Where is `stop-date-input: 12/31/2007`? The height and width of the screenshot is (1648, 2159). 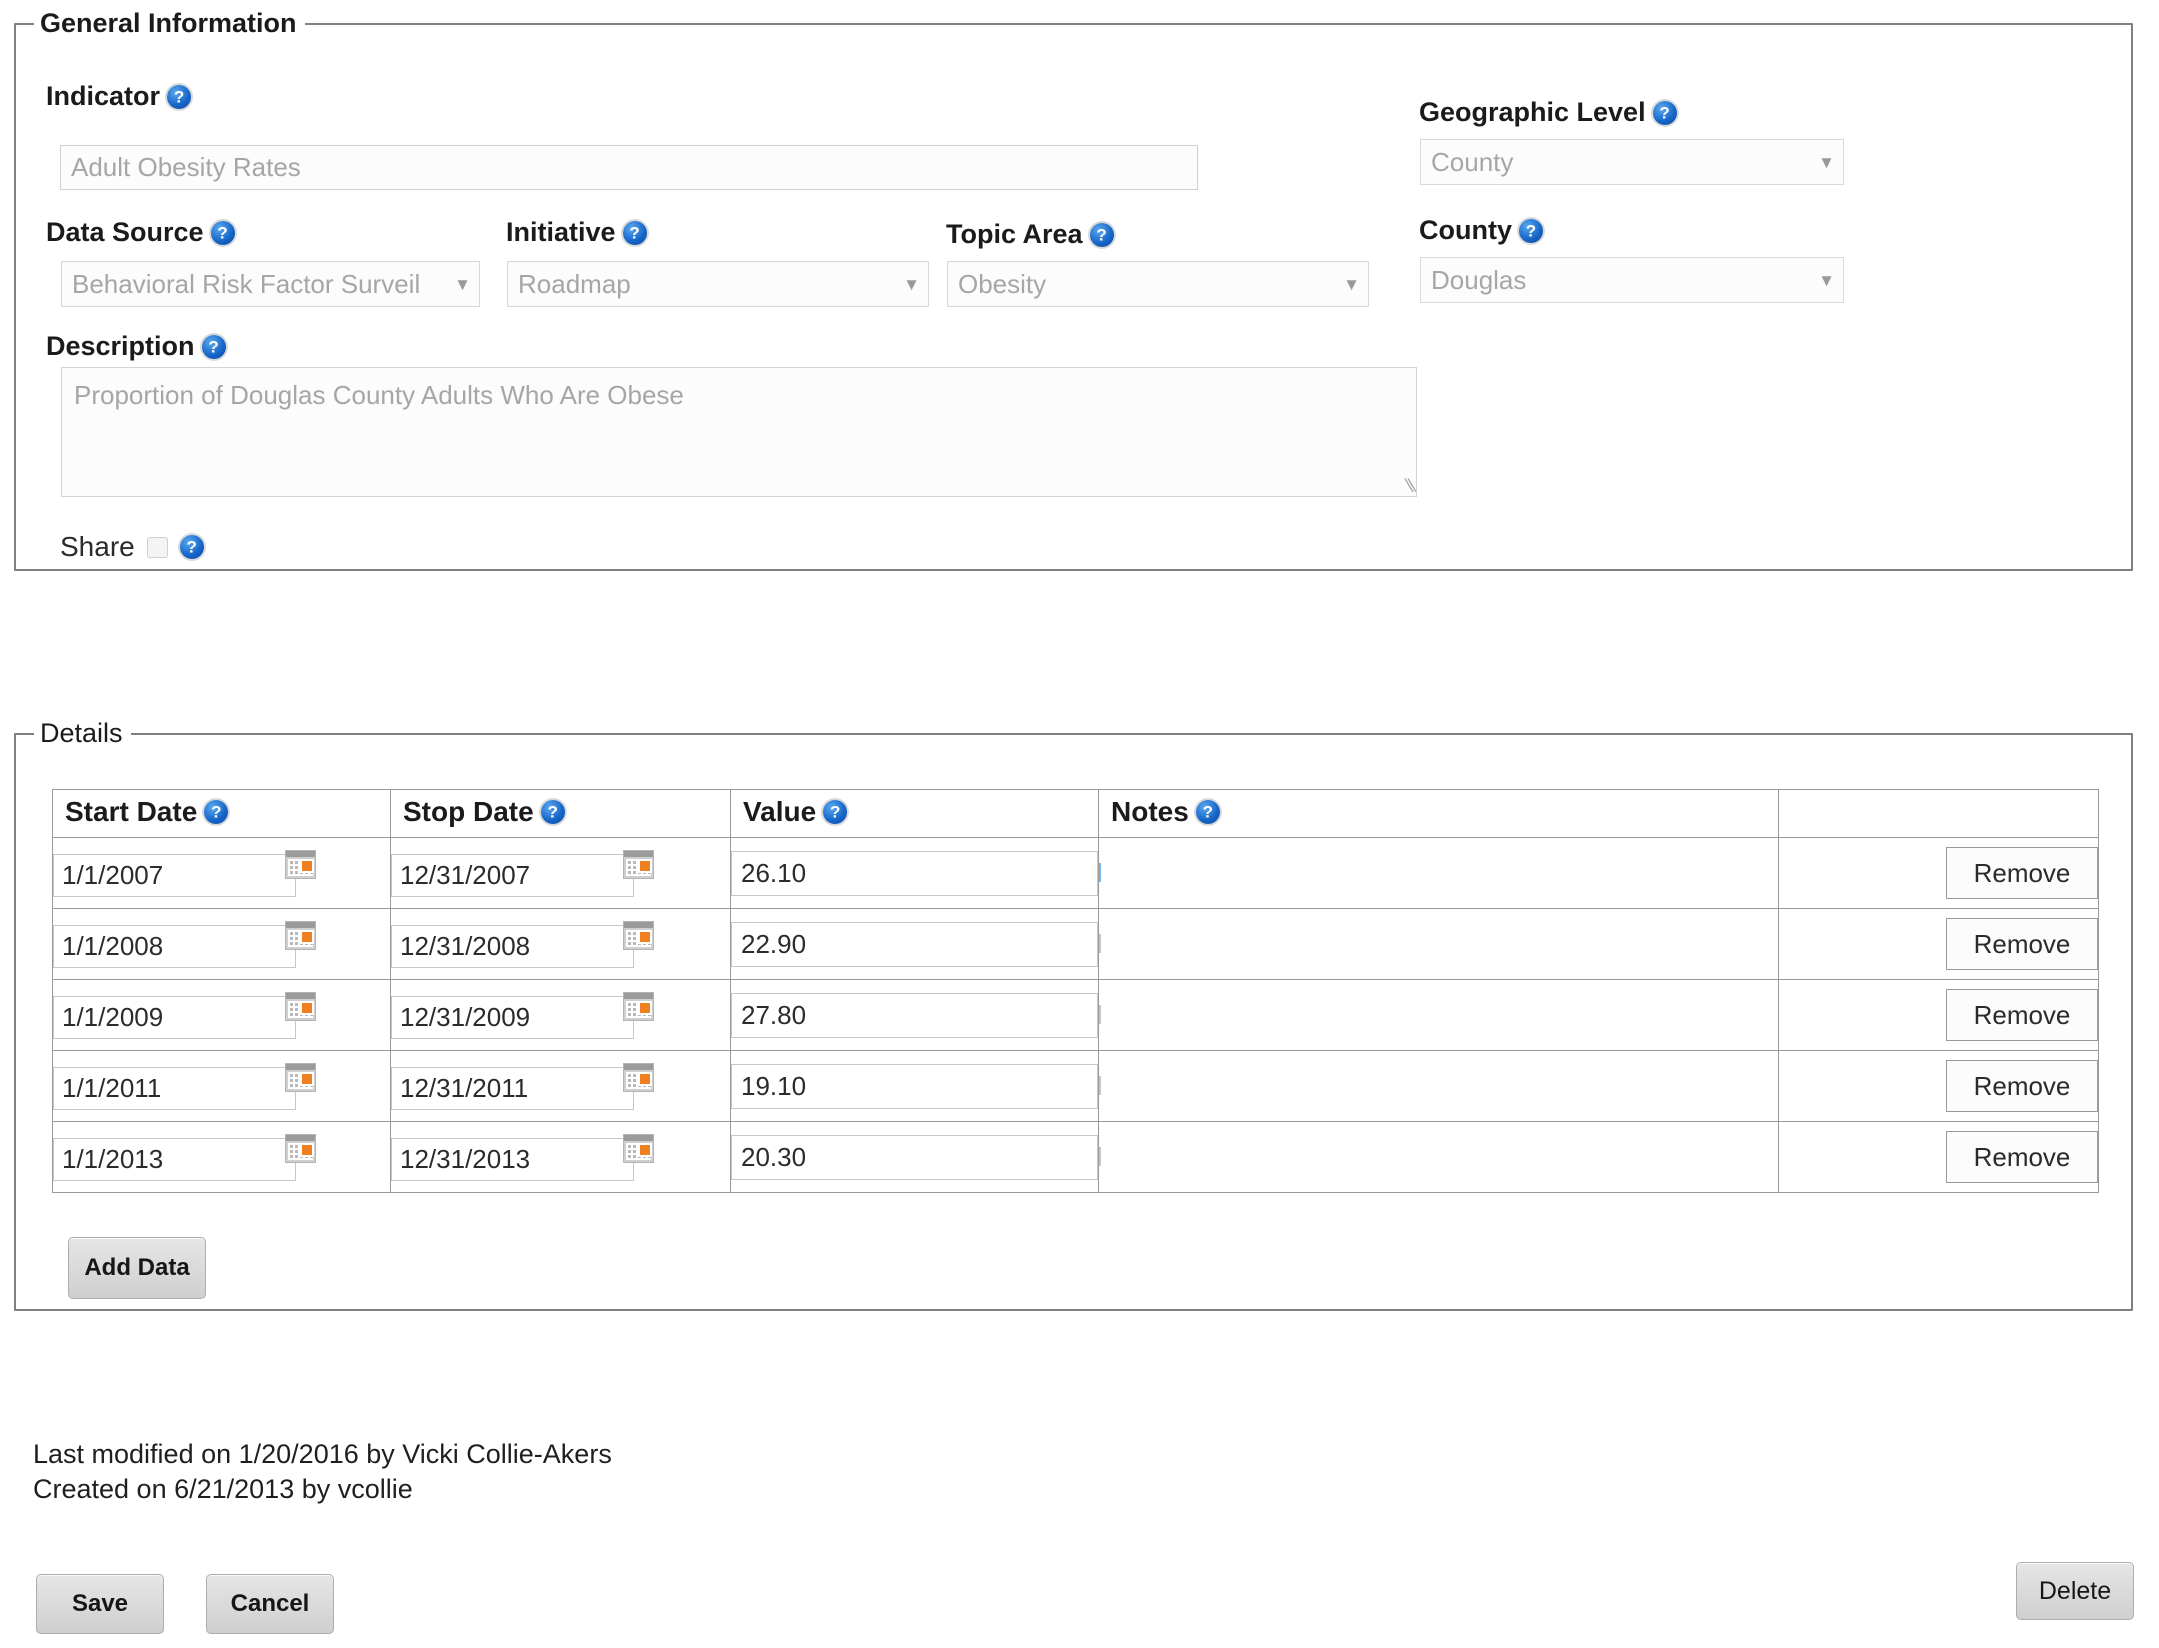
stop-date-input: 12/31/2007 is located at coordinates (512, 875).